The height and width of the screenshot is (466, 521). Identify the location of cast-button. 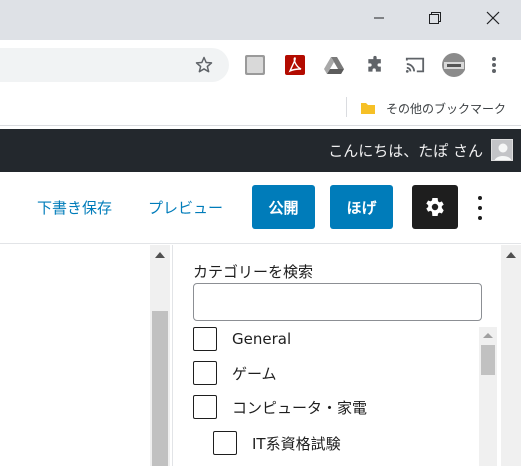
(415, 65).